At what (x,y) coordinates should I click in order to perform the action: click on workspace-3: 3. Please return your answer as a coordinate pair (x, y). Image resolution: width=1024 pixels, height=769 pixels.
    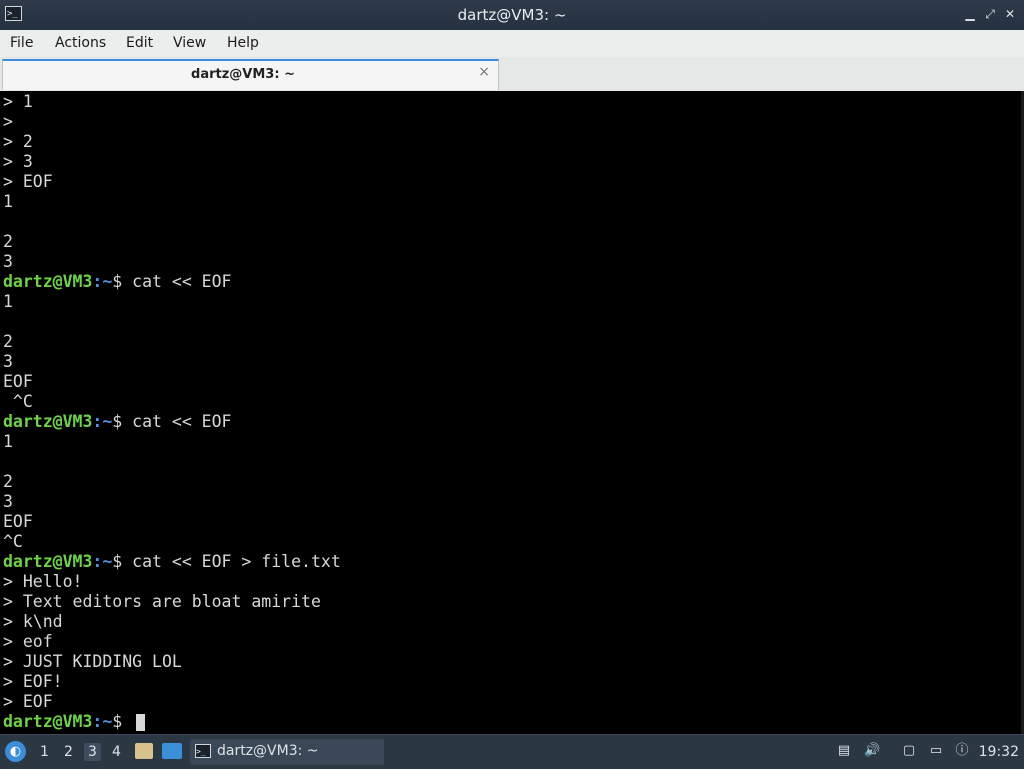
    Looking at the image, I should click on (92, 752).